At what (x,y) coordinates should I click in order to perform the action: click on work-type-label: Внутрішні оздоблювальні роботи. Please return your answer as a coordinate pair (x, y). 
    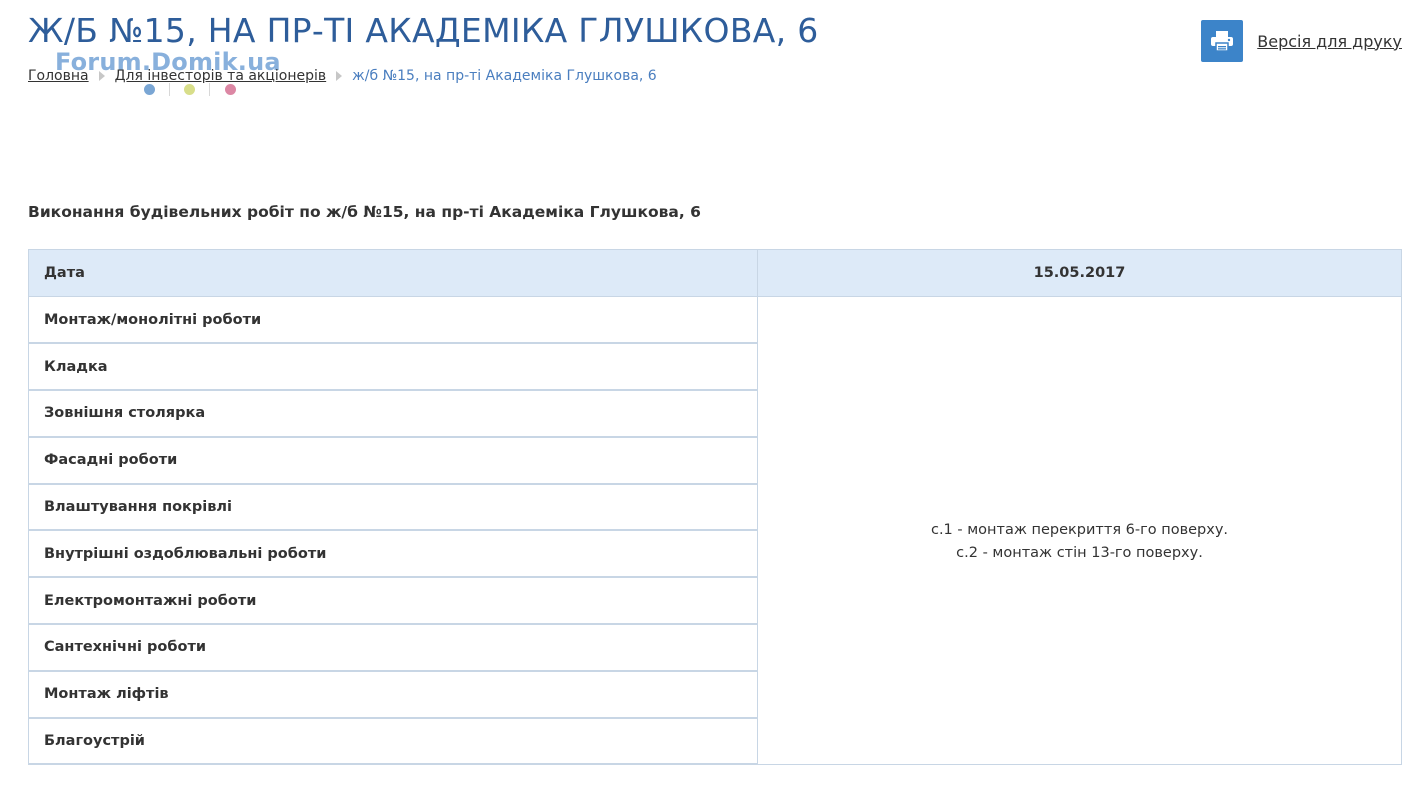
    Looking at the image, I should click on (393, 554).